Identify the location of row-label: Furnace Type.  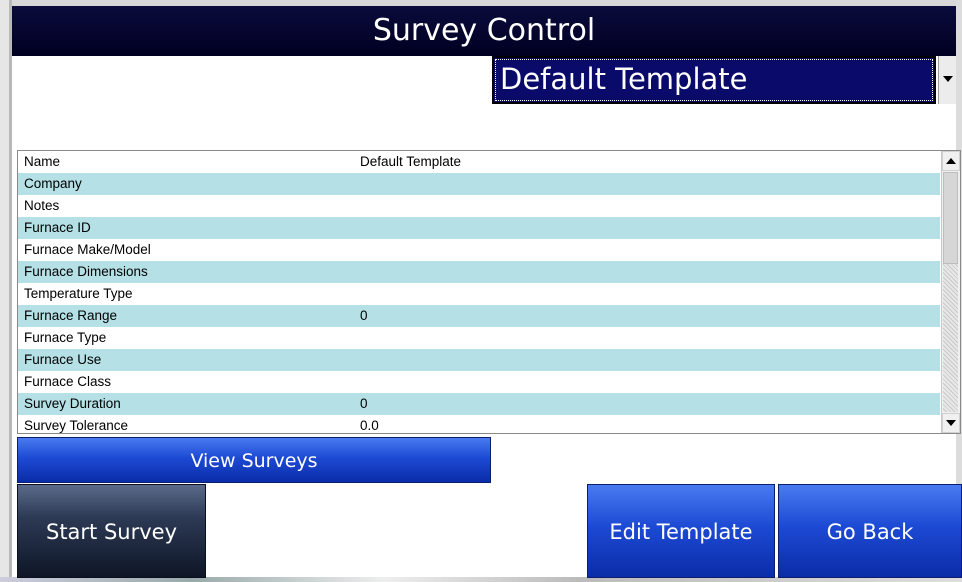
(65, 337).